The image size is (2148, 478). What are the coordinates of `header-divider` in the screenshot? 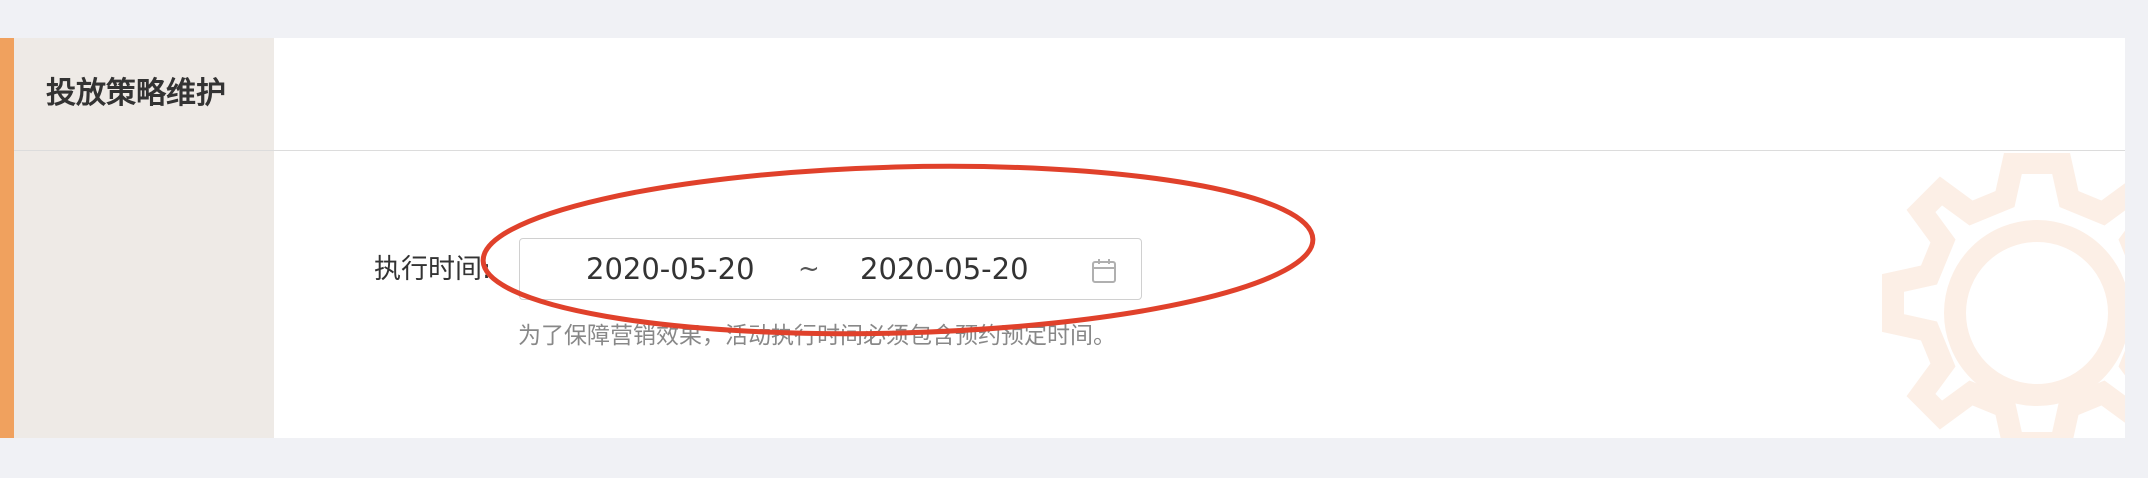 It's located at (1069, 150).